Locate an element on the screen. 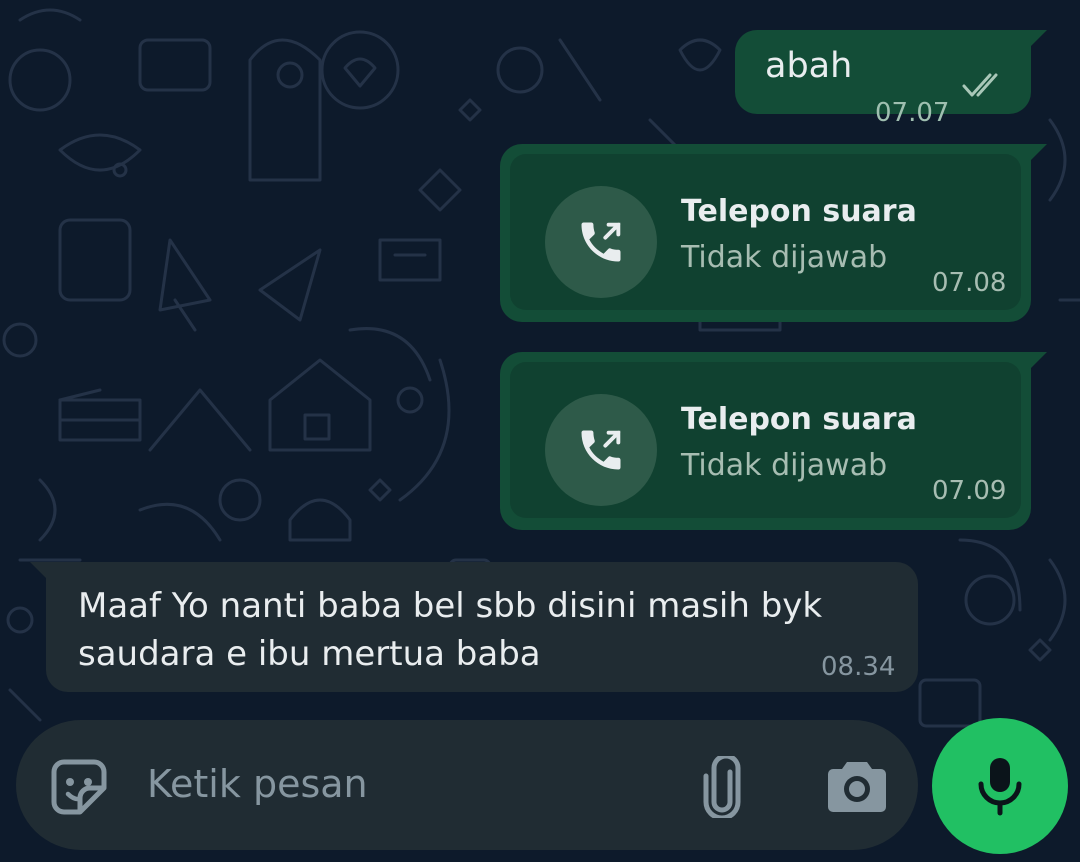 The width and height of the screenshot is (1080, 862). voice-call-message: Telepon suara Tidak dijawab 07.09 is located at coordinates (773, 441).